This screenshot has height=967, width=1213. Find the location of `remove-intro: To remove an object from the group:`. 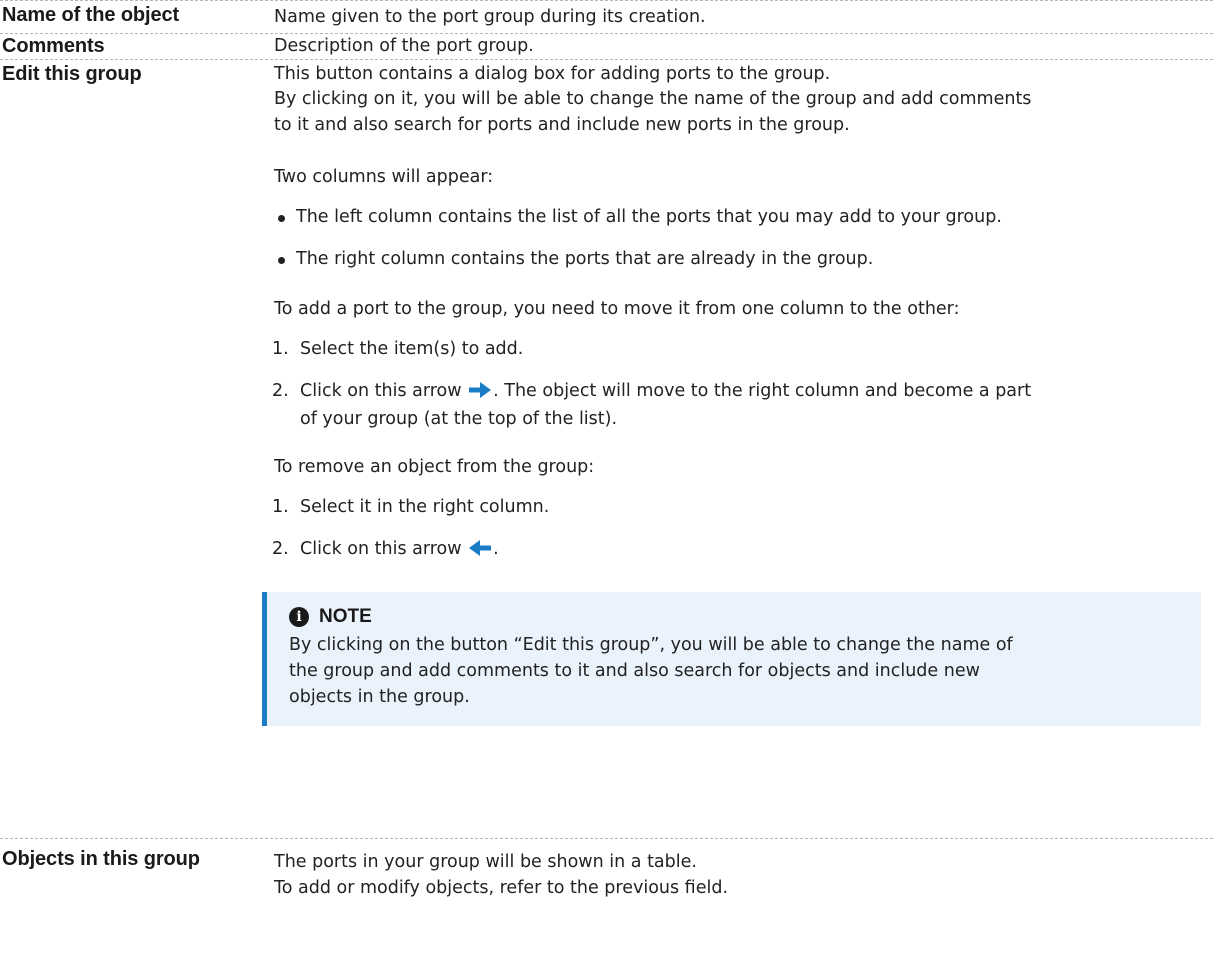

remove-intro: To remove an object from the group: is located at coordinates (434, 467).